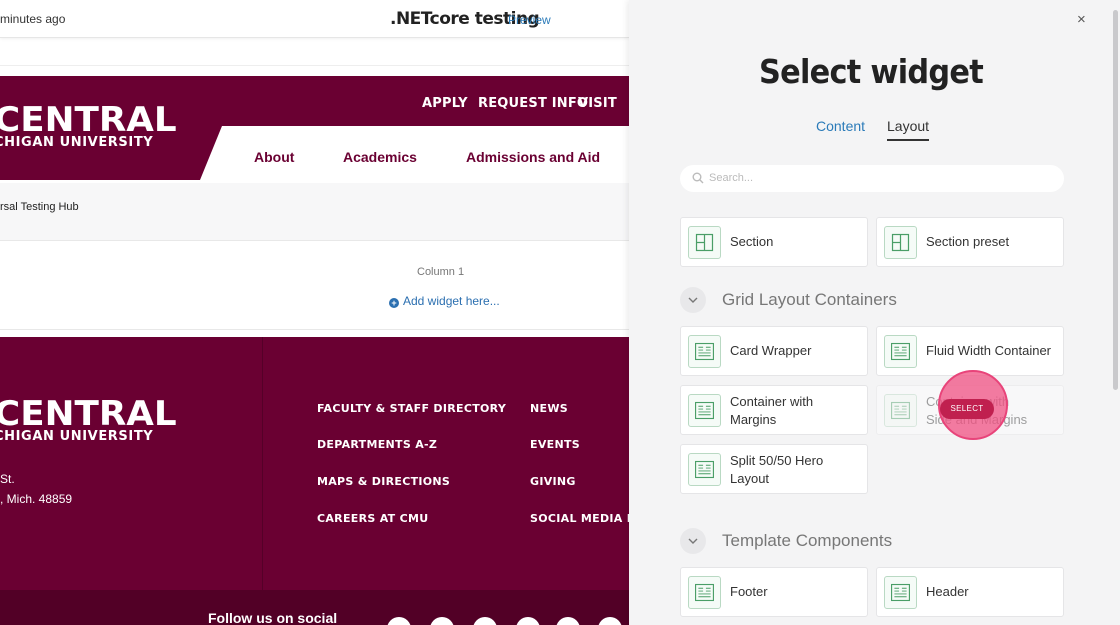  What do you see at coordinates (597, 103) in the screenshot?
I see `utility-link-visit: VISIT` at bounding box center [597, 103].